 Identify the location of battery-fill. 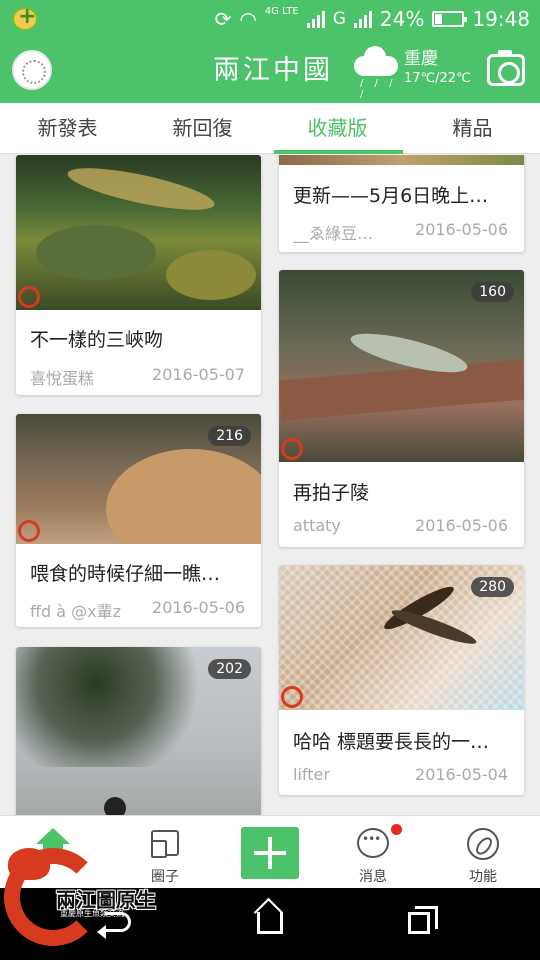
(438, 19).